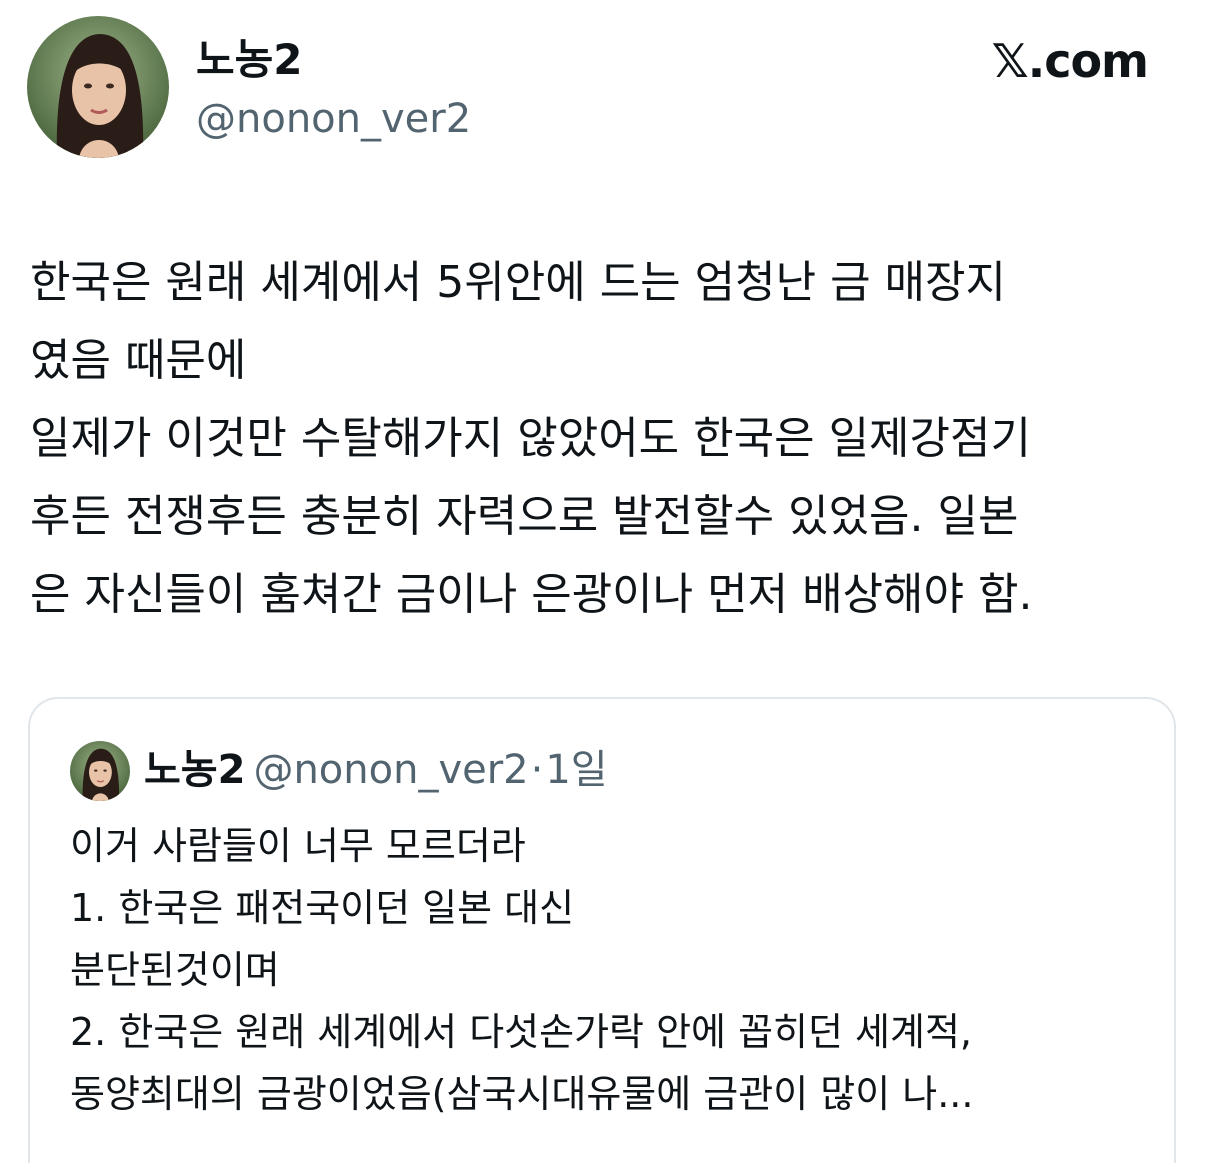 The width and height of the screenshot is (1206, 1163). Describe the element at coordinates (298, 846) in the screenshot. I see `quoted-text-line: 이거 사람들이 너무 모르더라` at that location.